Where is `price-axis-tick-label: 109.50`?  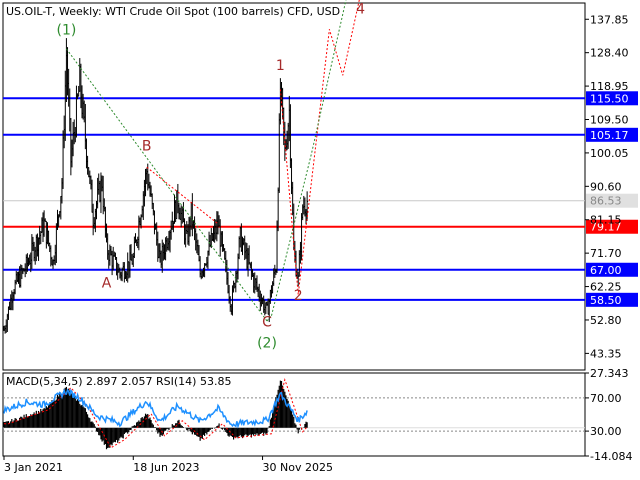
price-axis-tick-label: 109.50 is located at coordinates (609, 119).